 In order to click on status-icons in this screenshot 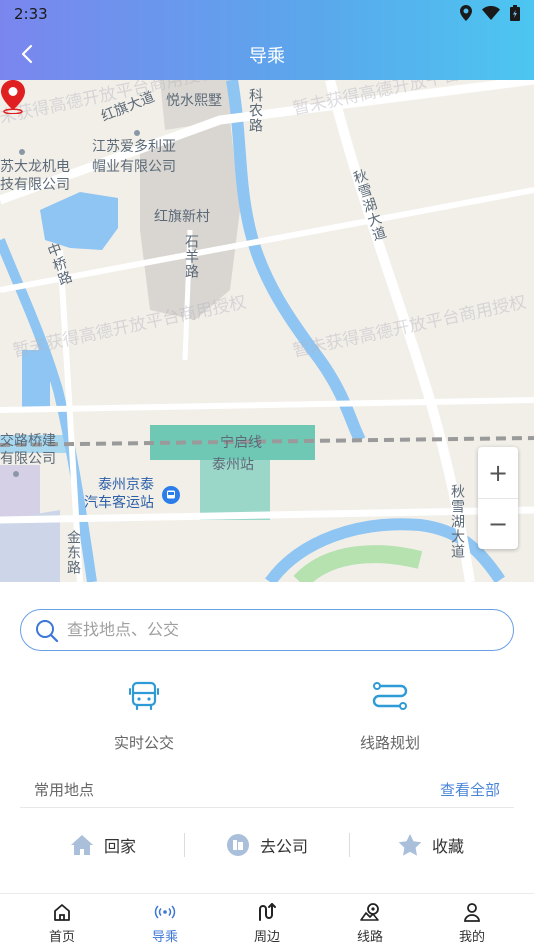, I will do `click(490, 13)`.